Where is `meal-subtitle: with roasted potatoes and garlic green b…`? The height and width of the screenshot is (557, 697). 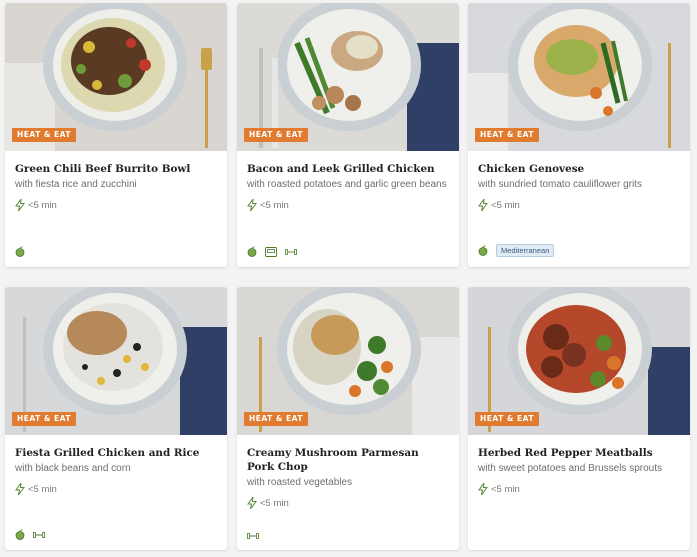 meal-subtitle: with roasted potatoes and garlic green b… is located at coordinates (347, 184).